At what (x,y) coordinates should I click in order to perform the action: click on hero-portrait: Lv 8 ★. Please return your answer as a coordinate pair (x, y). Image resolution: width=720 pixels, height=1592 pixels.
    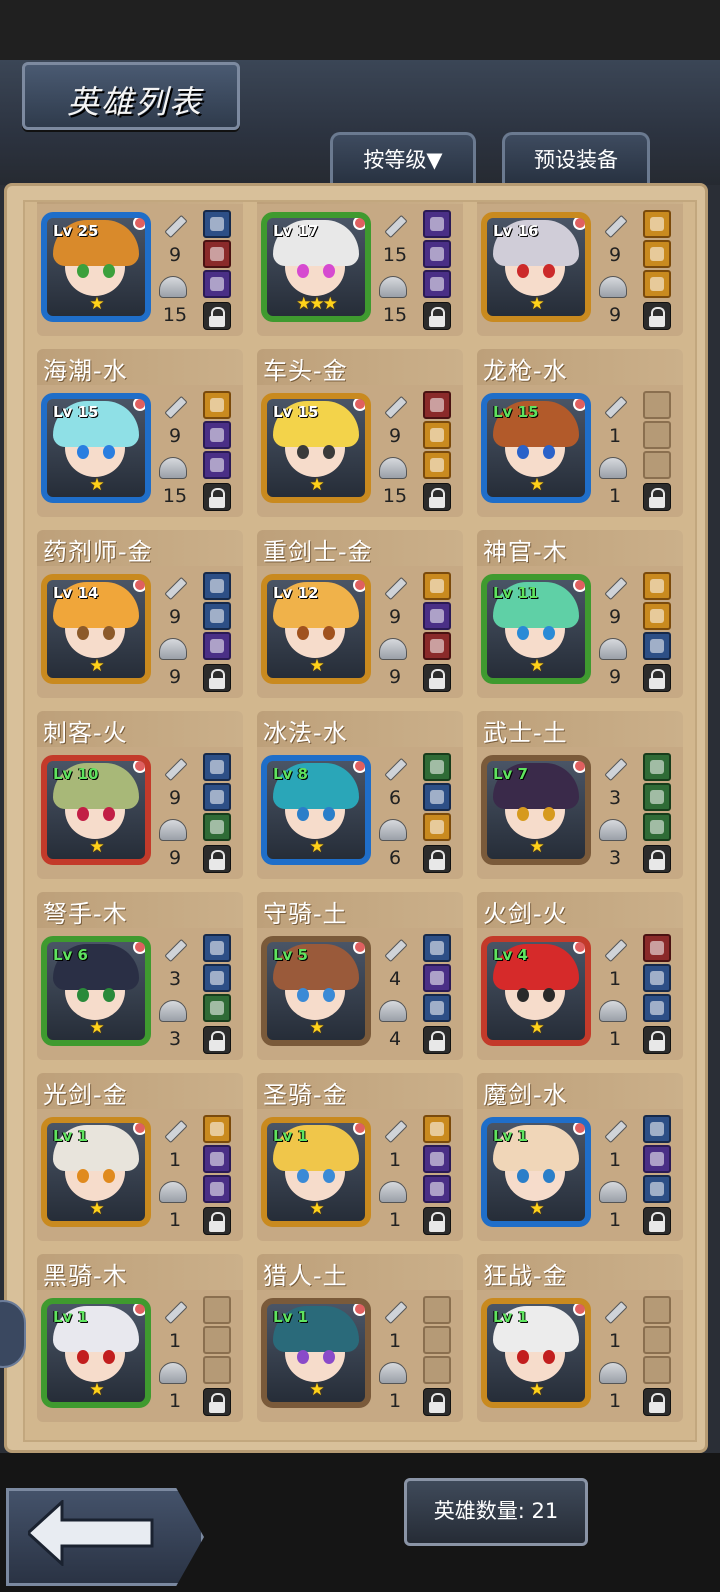
    Looking at the image, I should click on (316, 810).